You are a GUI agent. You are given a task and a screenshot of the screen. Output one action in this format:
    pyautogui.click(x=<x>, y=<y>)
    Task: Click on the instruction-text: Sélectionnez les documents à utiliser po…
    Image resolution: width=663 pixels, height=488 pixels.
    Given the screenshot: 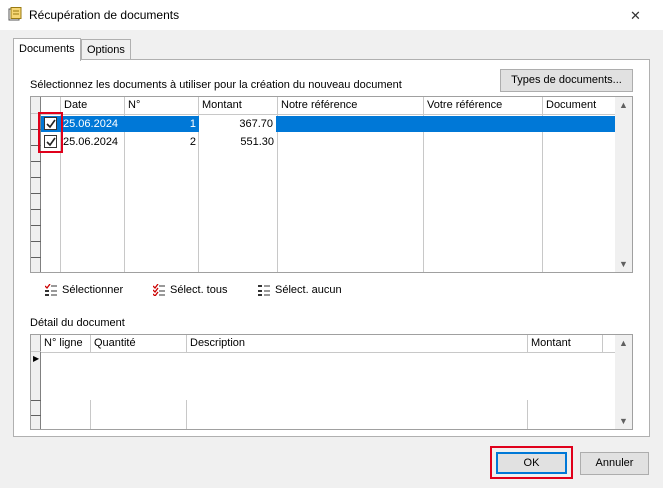 What is the action you would take?
    pyautogui.click(x=216, y=85)
    